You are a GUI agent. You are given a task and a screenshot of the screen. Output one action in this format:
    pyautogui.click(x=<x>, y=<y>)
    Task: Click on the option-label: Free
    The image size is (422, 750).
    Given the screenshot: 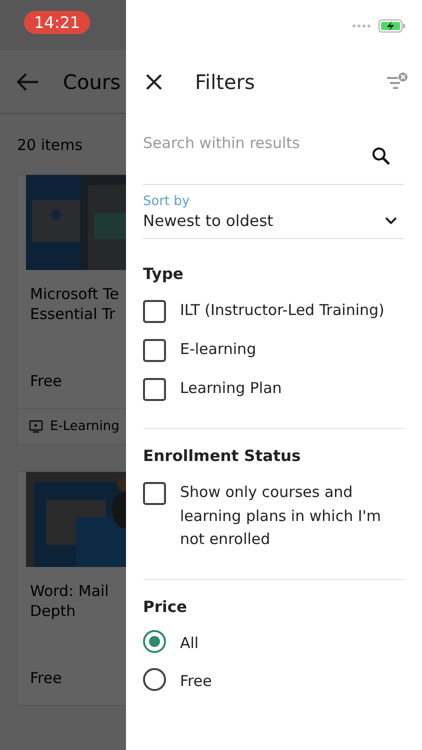 What is the action you would take?
    pyautogui.click(x=196, y=681)
    